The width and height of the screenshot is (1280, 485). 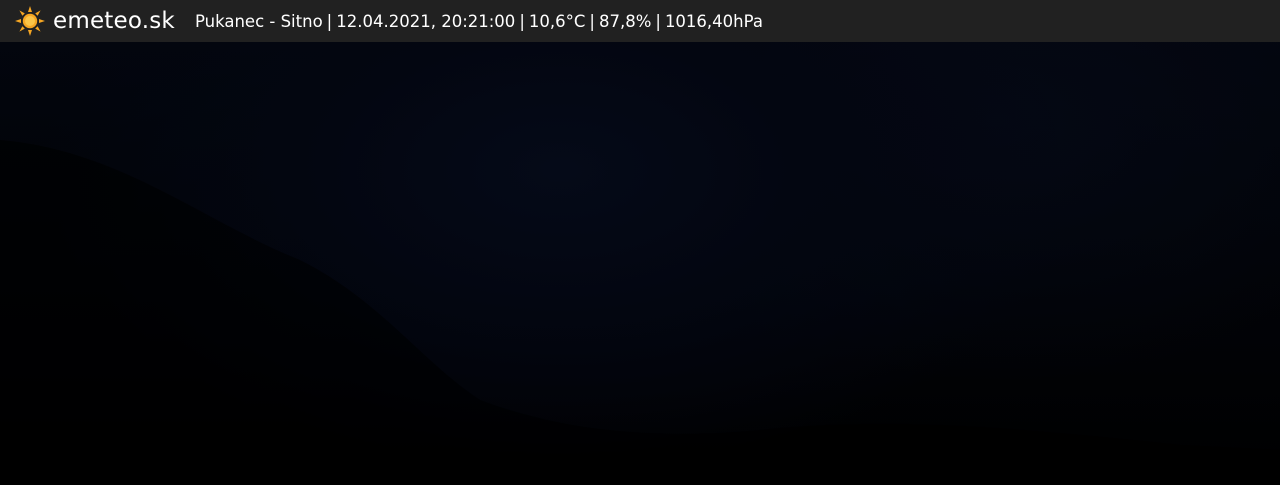 What do you see at coordinates (625, 21) in the screenshot?
I see `humidity-label: 87,8%` at bounding box center [625, 21].